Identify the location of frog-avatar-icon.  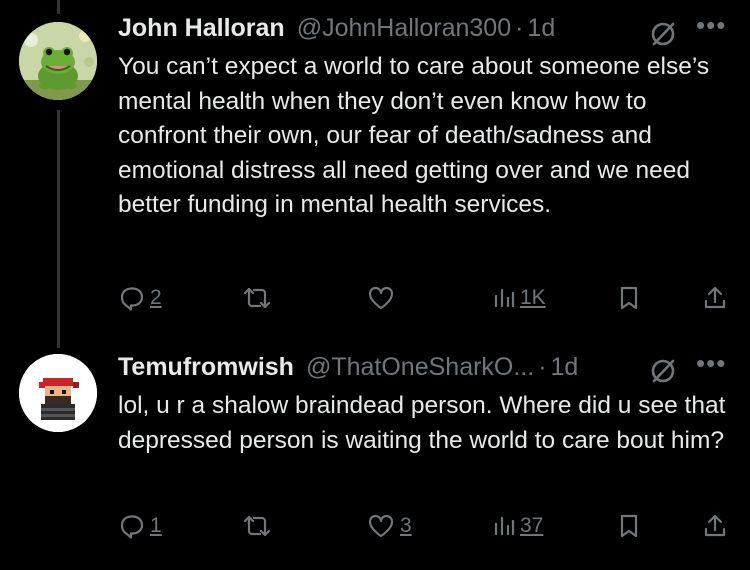
(58, 61).